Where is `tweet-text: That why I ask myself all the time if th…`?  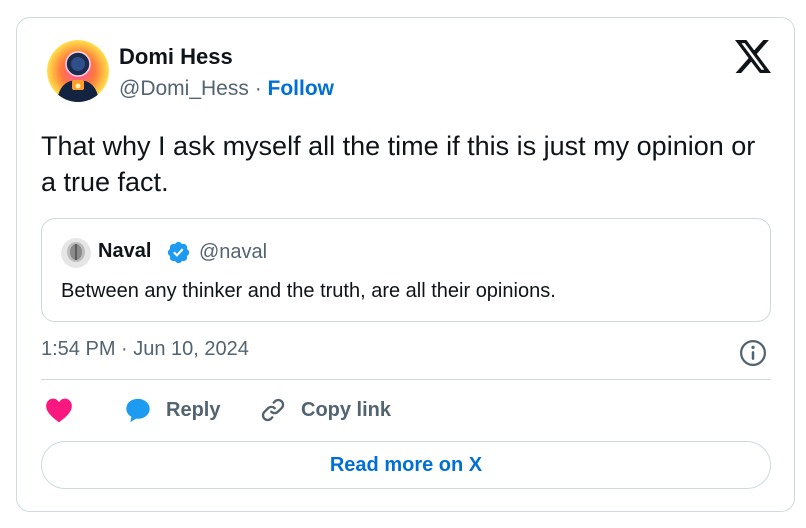 tweet-text: That why I ask myself all the time if th… is located at coordinates (398, 164).